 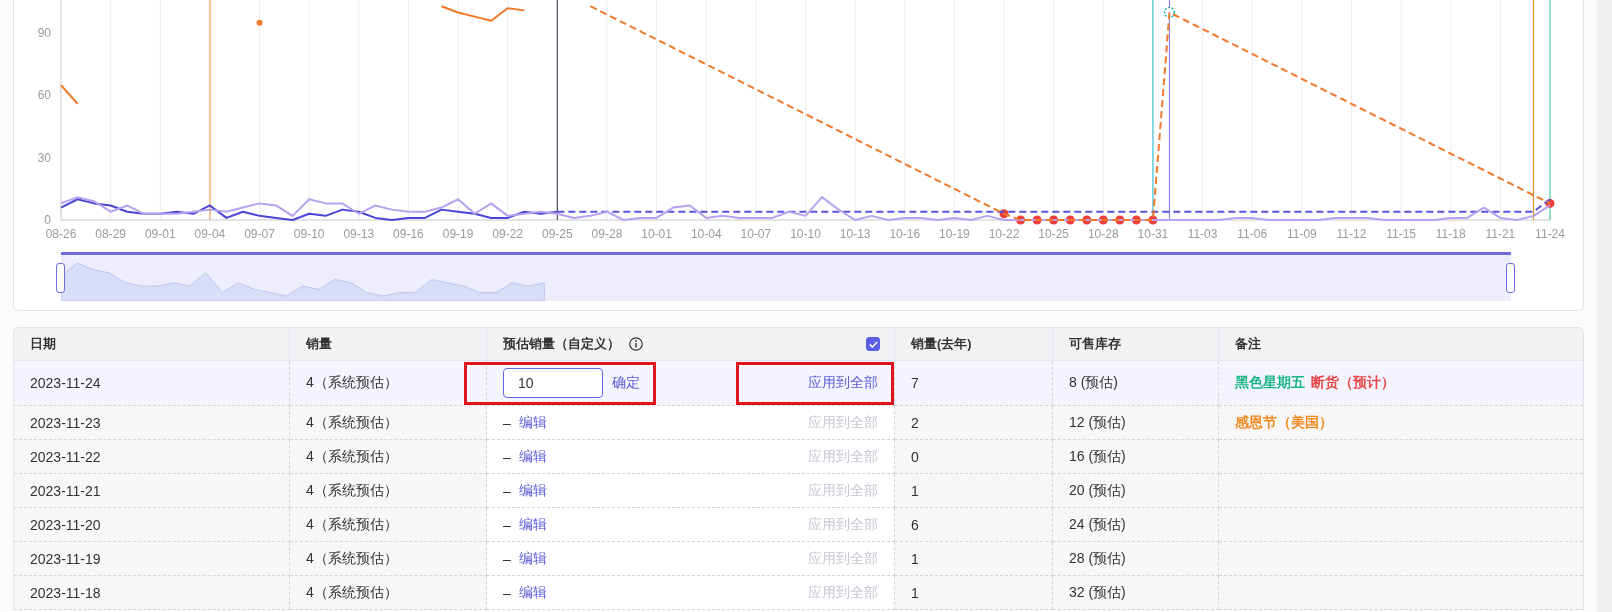 I want to click on input-field: 10, so click(x=553, y=383).